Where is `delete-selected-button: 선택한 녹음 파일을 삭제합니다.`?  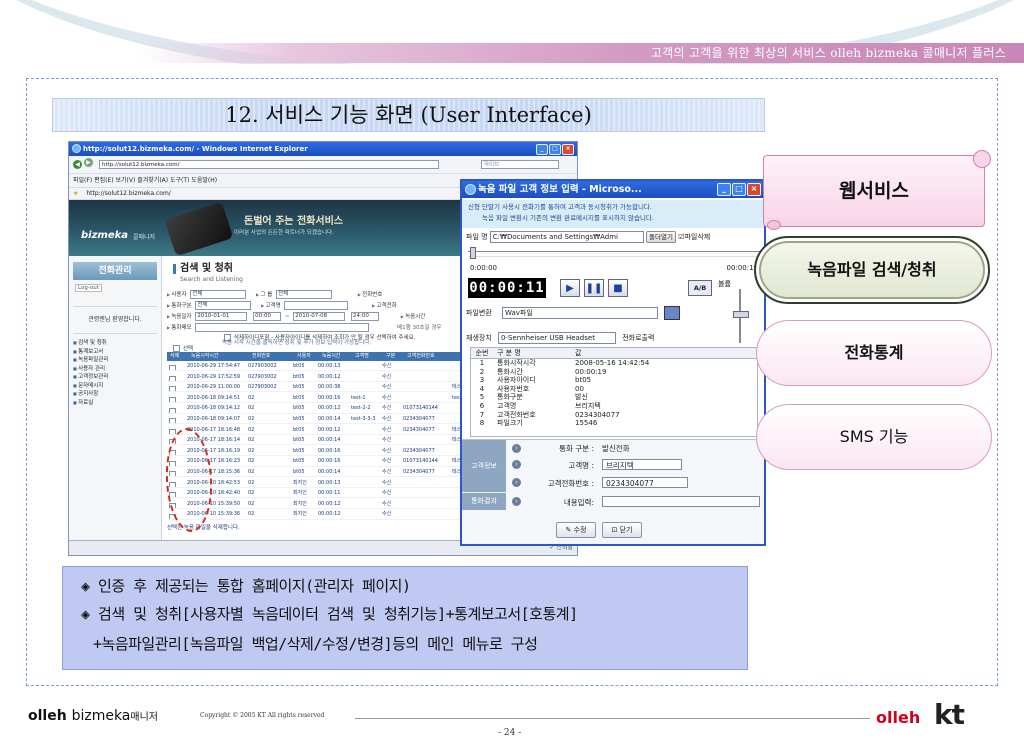
delete-selected-button: 선택한 녹음 파일을 삭제합니다. is located at coordinates (203, 528).